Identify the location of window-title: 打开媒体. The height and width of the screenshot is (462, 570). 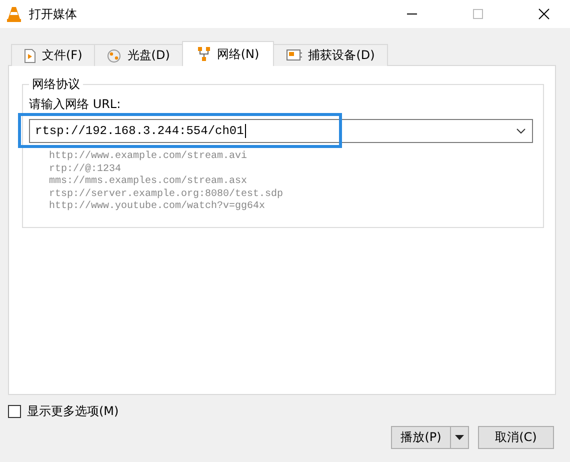
(53, 14).